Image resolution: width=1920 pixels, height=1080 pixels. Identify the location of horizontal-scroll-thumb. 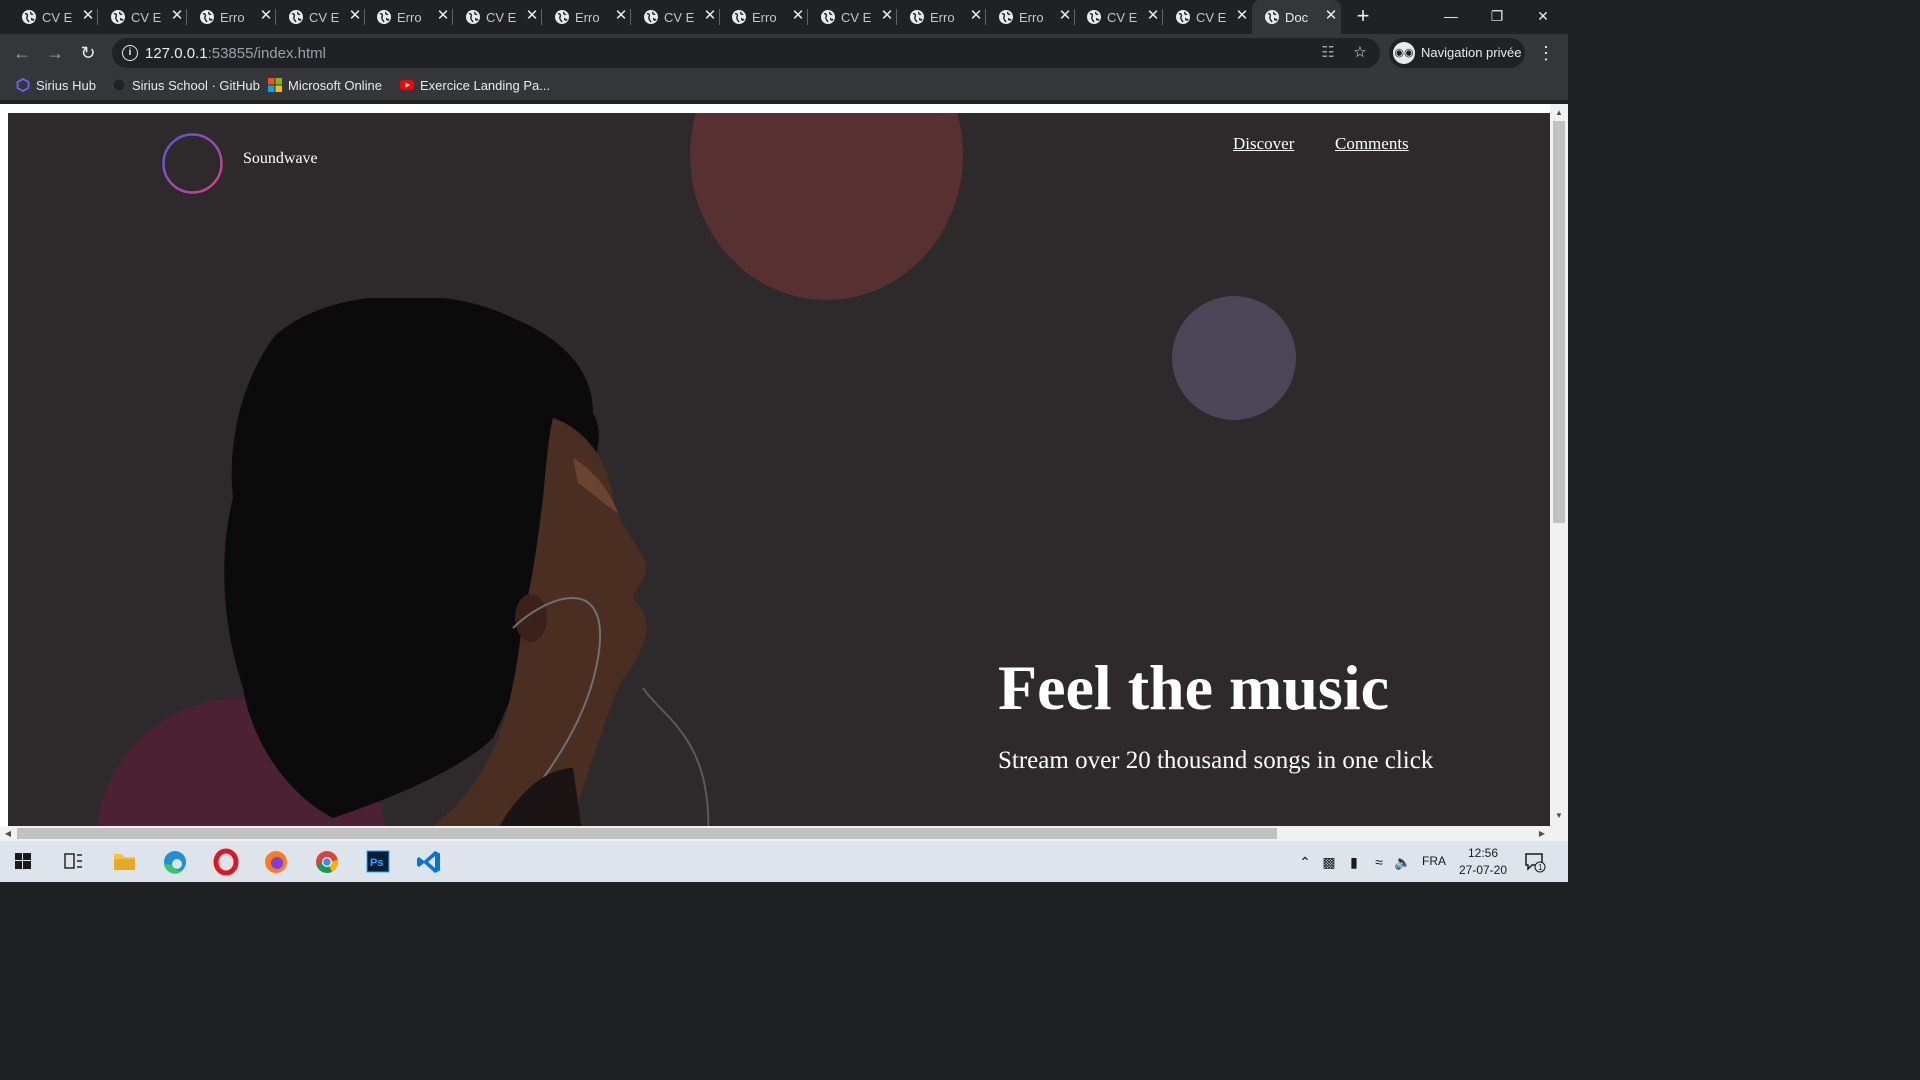
(647, 833).